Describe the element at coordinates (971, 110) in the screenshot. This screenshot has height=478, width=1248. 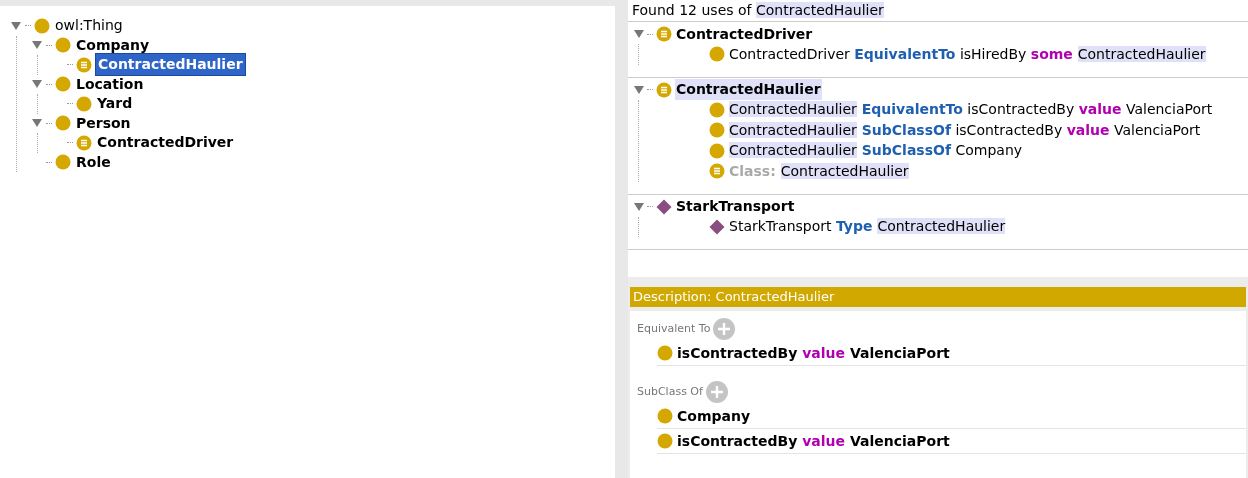
I see `usage-axiom: ContractedHaulier EquivalentTo isContractedBy value ValenciaPort` at that location.